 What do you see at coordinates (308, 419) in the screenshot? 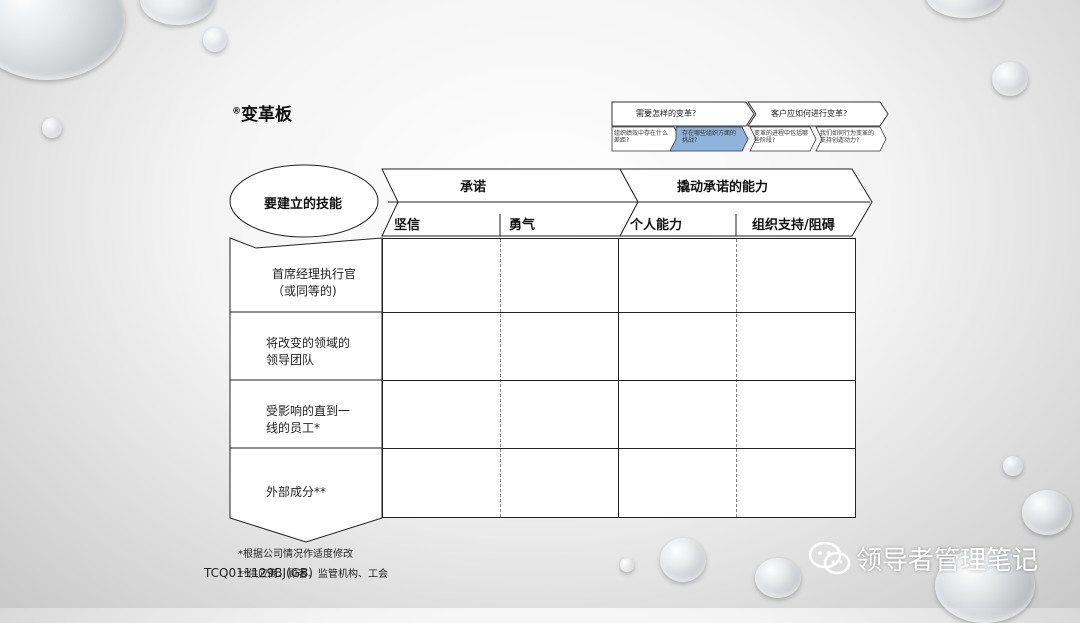
I see `row-label-frontline-staff: 受影响的直到一线的员工*` at bounding box center [308, 419].